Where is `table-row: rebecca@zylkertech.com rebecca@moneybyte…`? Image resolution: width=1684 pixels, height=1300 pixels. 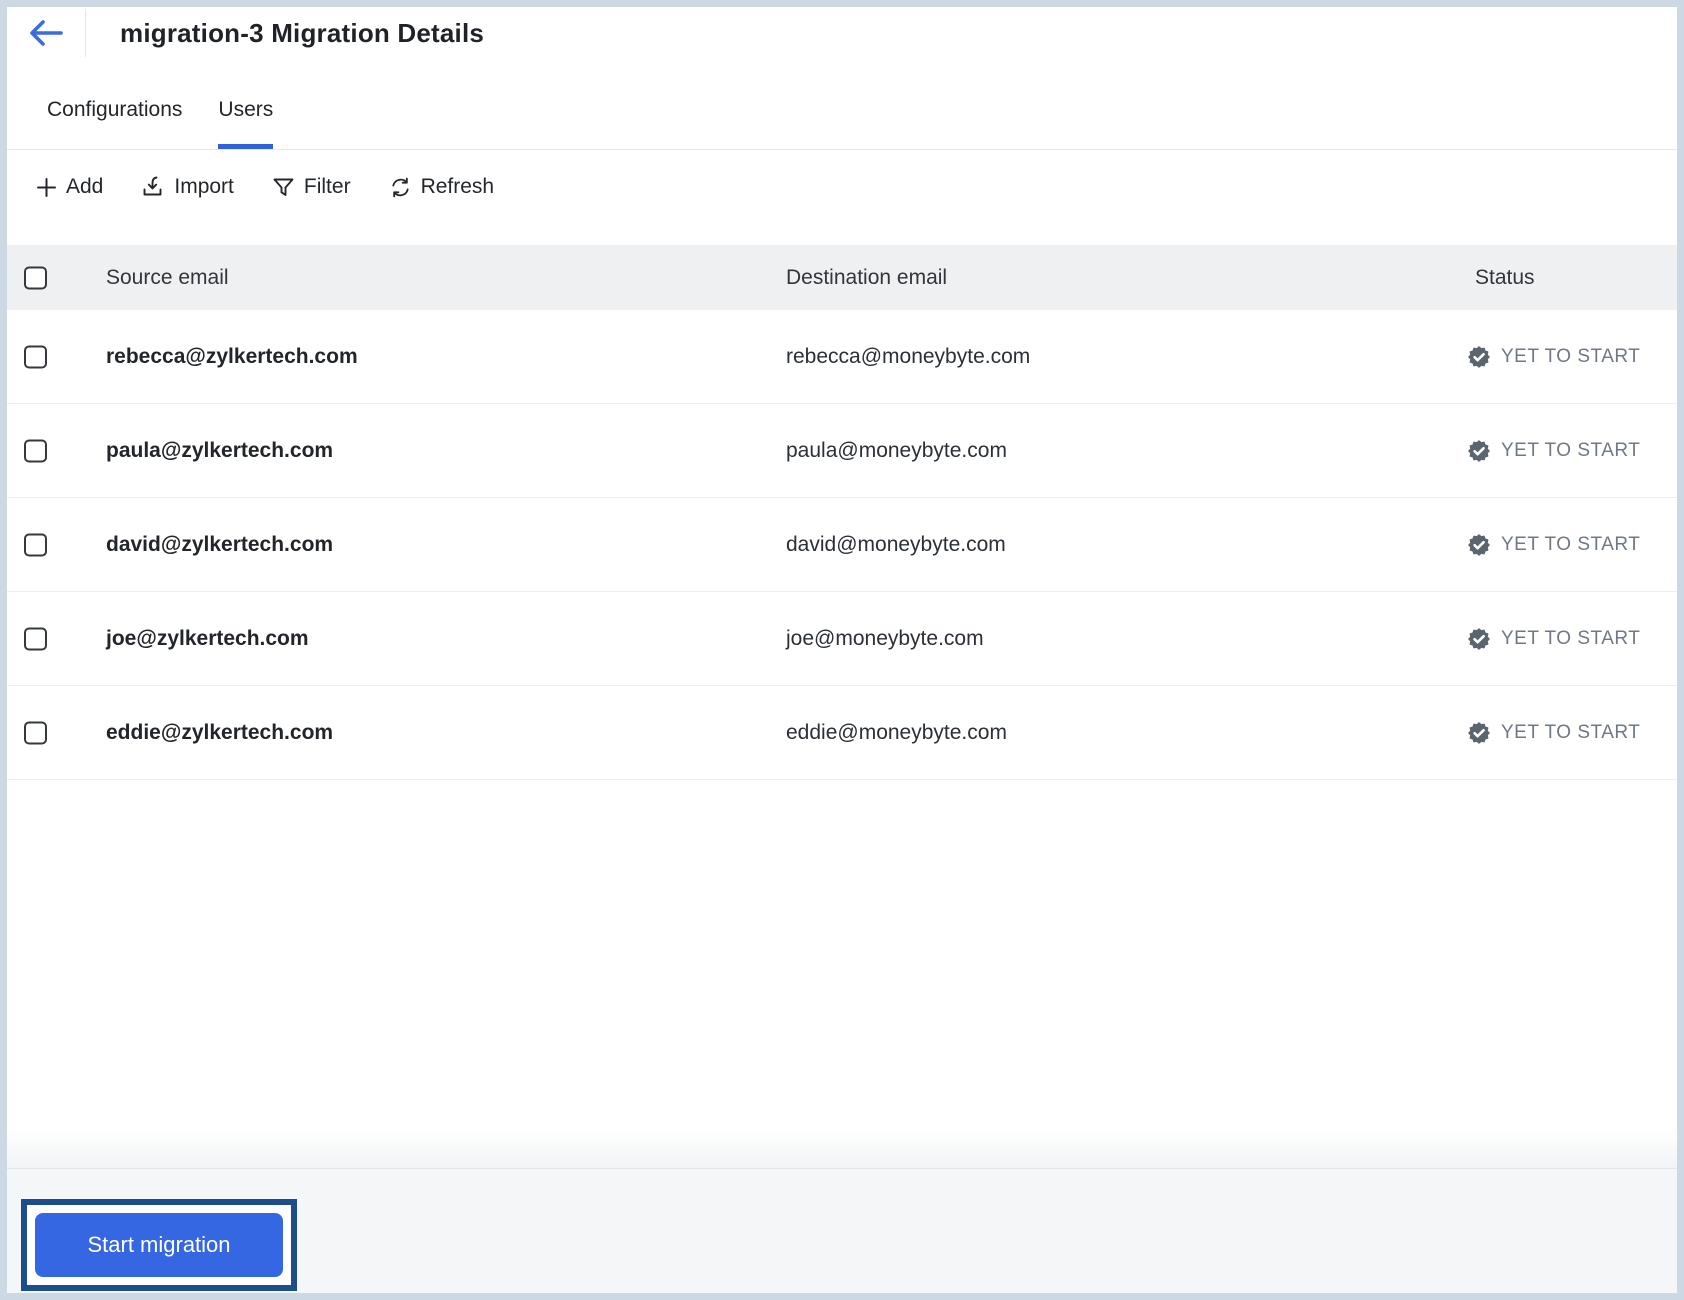 table-row: rebecca@zylkertech.com rebecca@moneybyte… is located at coordinates (842, 357).